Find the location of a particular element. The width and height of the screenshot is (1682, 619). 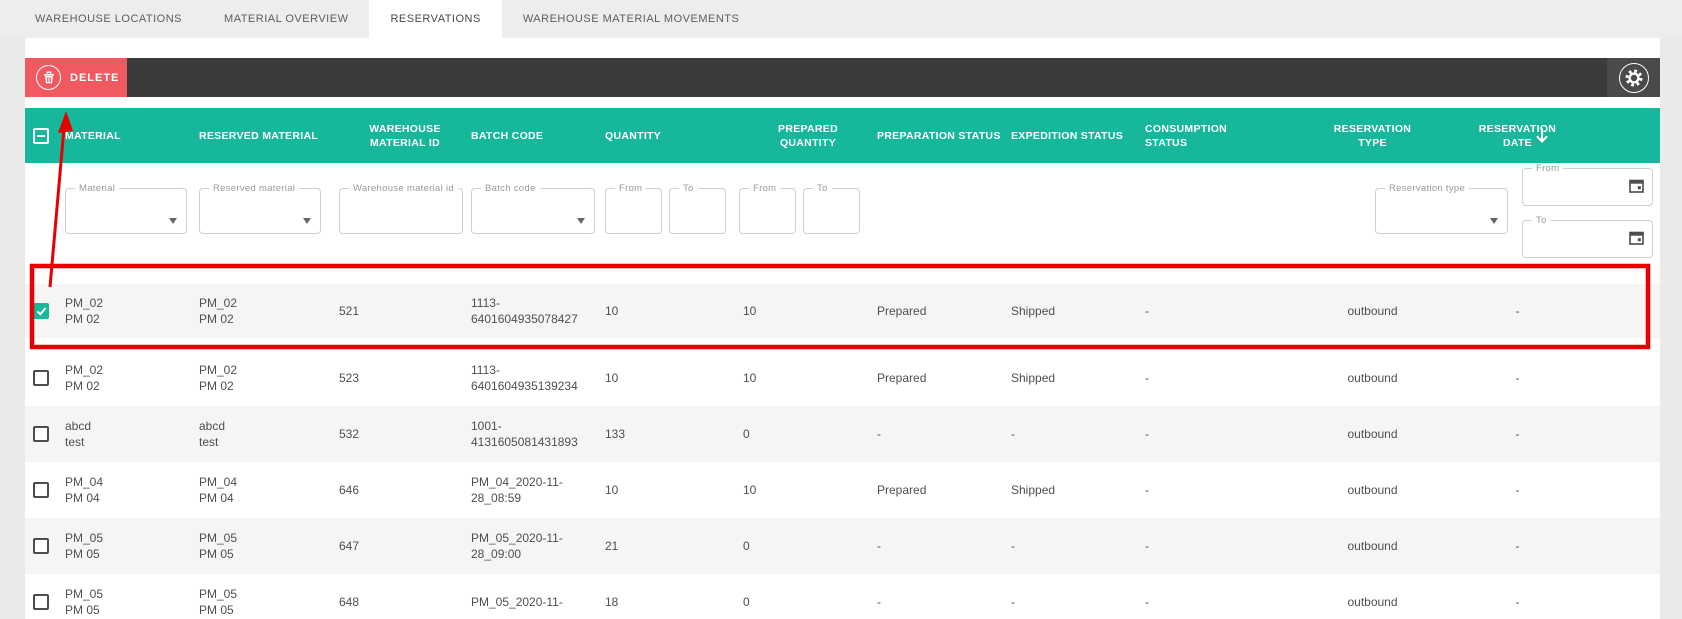

filter-material-select: Material is located at coordinates (126, 208).